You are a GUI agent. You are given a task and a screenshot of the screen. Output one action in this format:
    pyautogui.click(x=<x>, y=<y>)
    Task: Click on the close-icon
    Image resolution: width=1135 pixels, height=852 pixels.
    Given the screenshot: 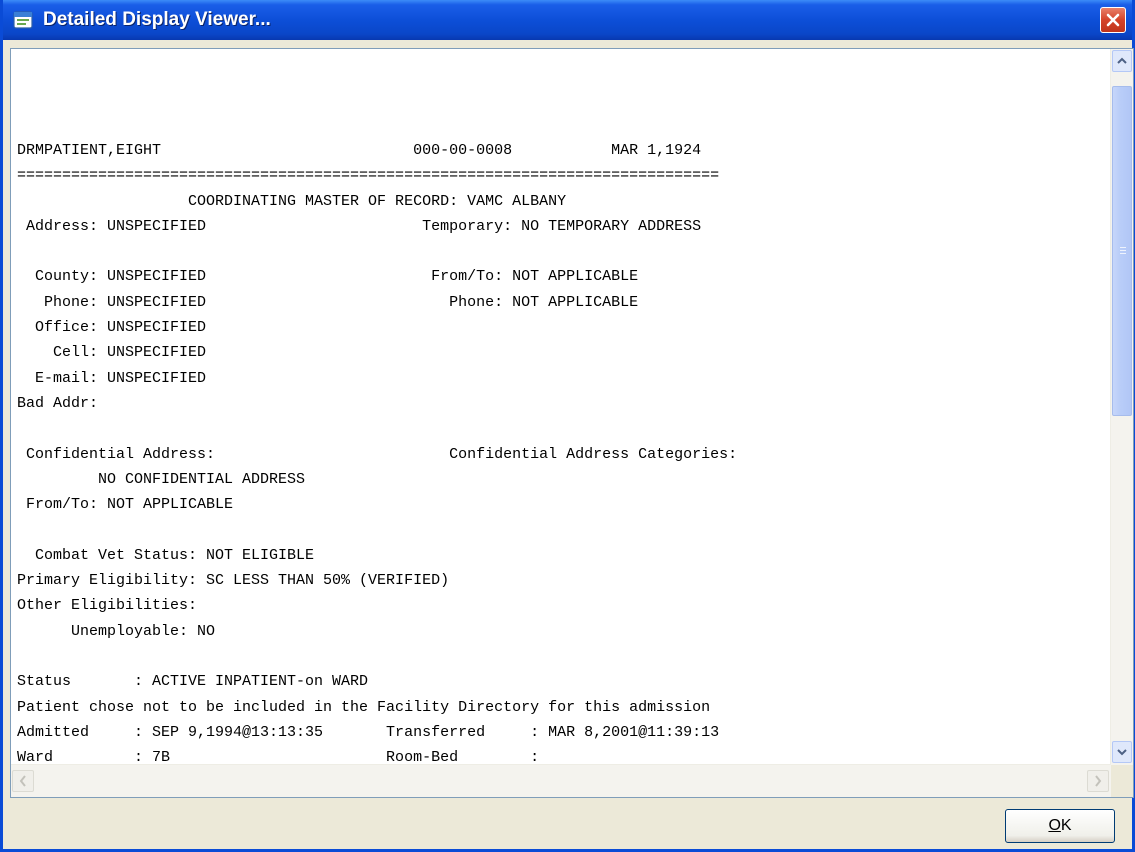 What is the action you would take?
    pyautogui.click(x=1113, y=20)
    